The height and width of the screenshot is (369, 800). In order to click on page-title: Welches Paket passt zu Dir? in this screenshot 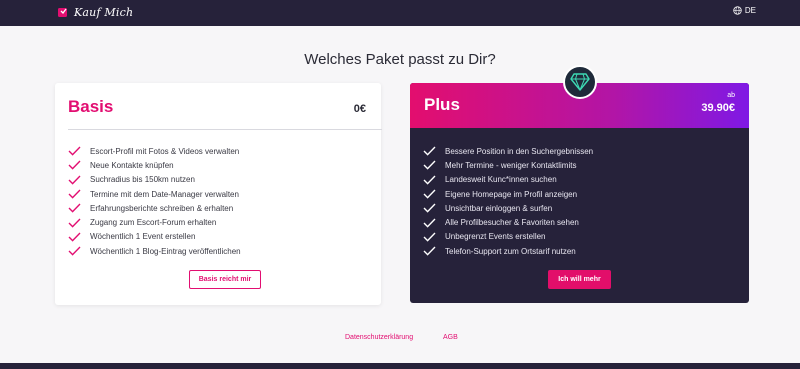, I will do `click(400, 59)`.